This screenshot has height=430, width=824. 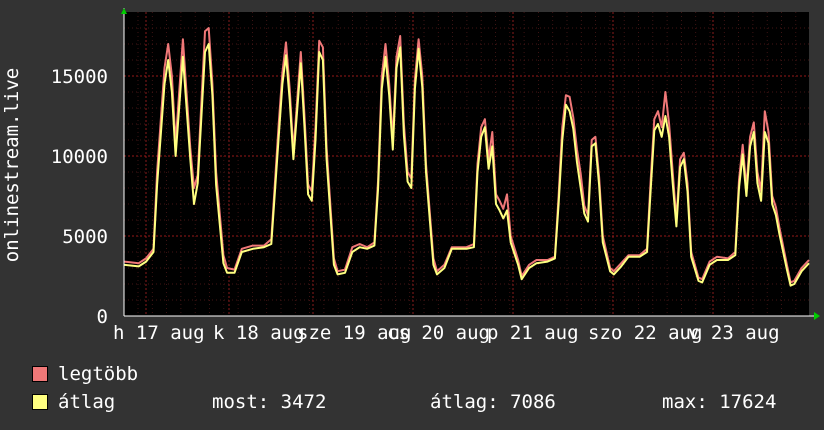 What do you see at coordinates (79, 197) in the screenshot?
I see `y-tick-labels: 0 5000 10000 15000` at bounding box center [79, 197].